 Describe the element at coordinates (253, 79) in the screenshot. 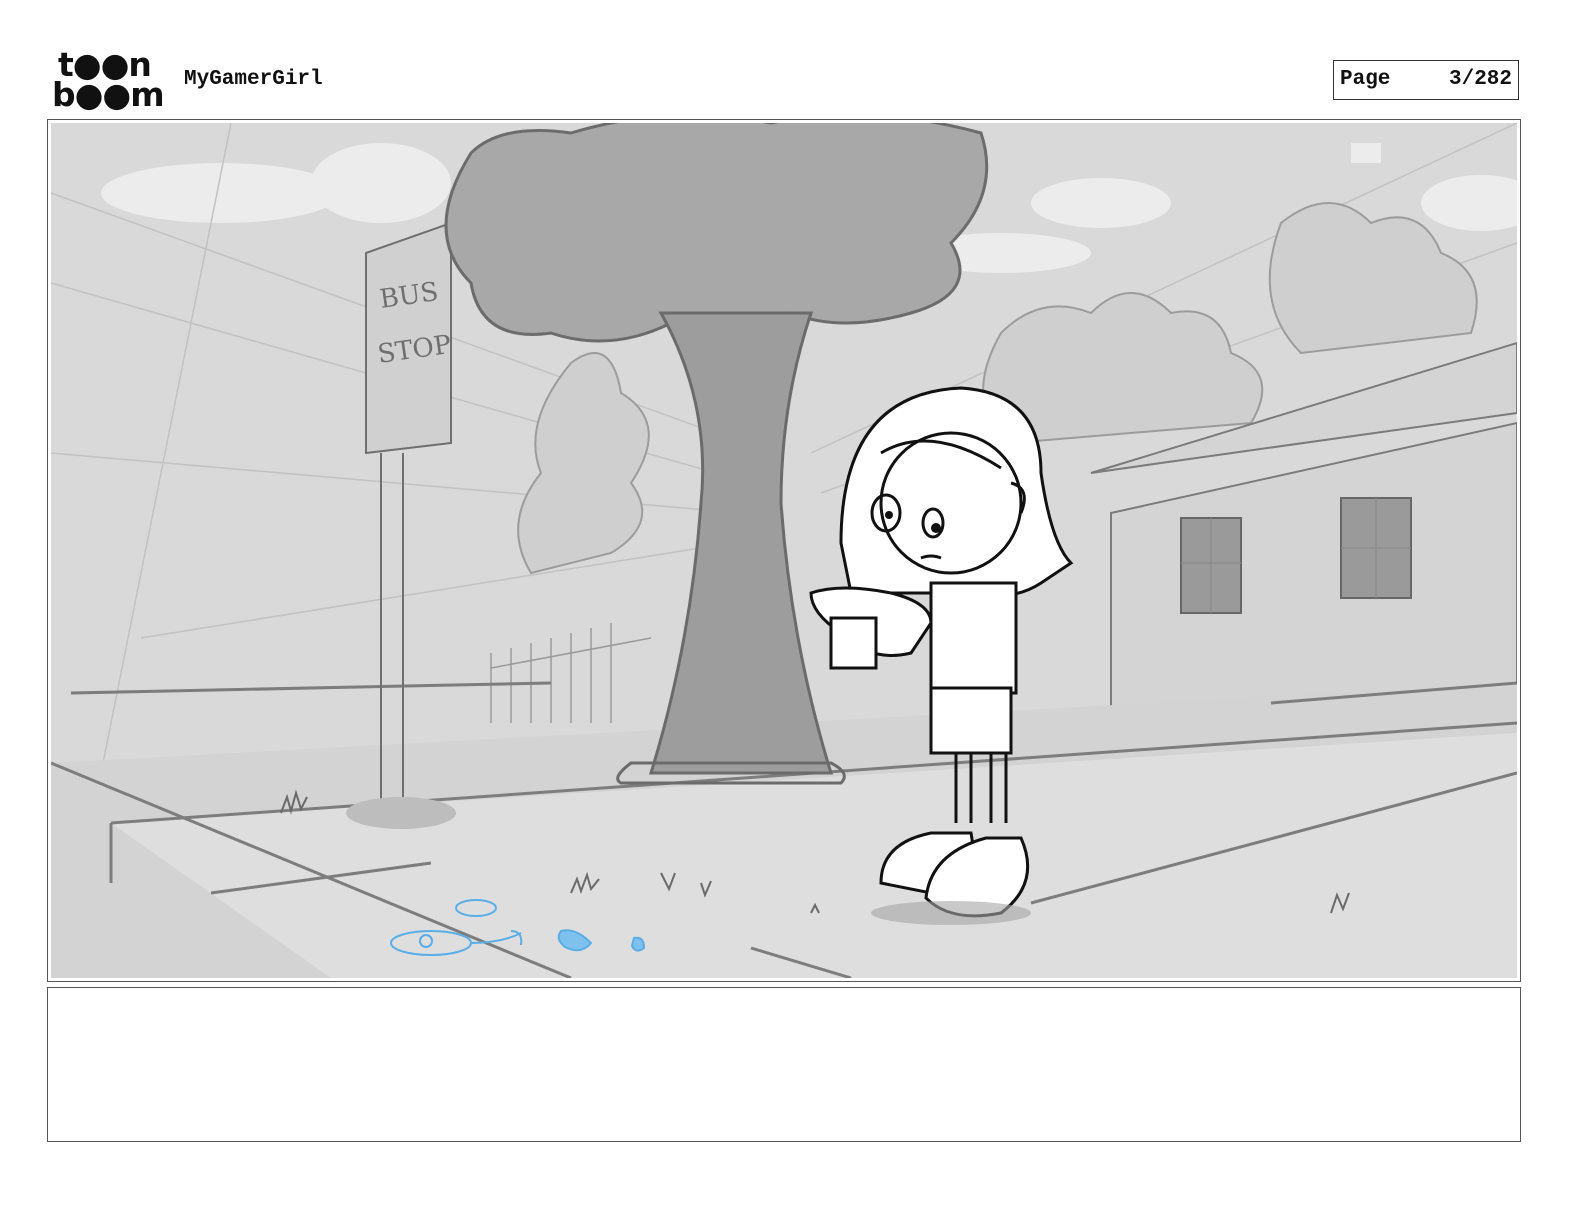

I see `project-title: MyGamerGirl` at that location.